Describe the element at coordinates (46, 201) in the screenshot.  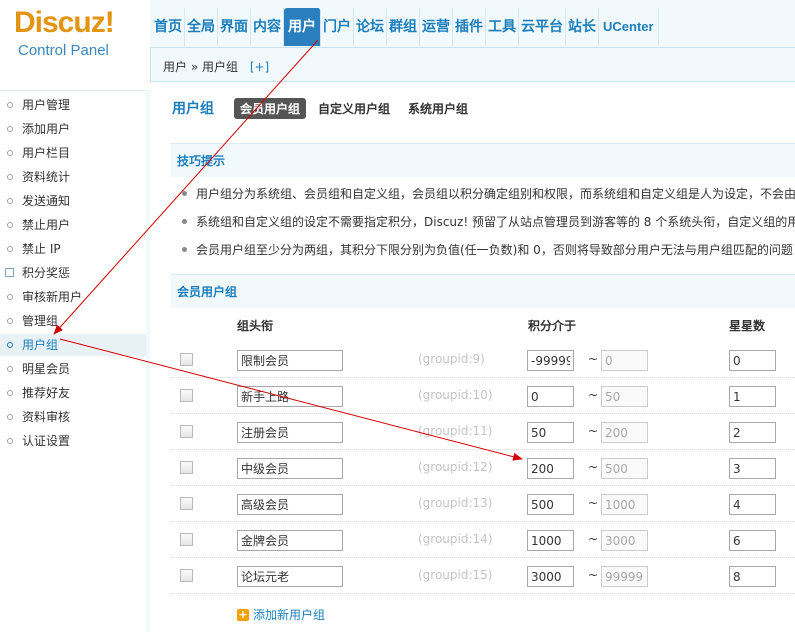
I see `sidebar-item-label: 发送通知` at that location.